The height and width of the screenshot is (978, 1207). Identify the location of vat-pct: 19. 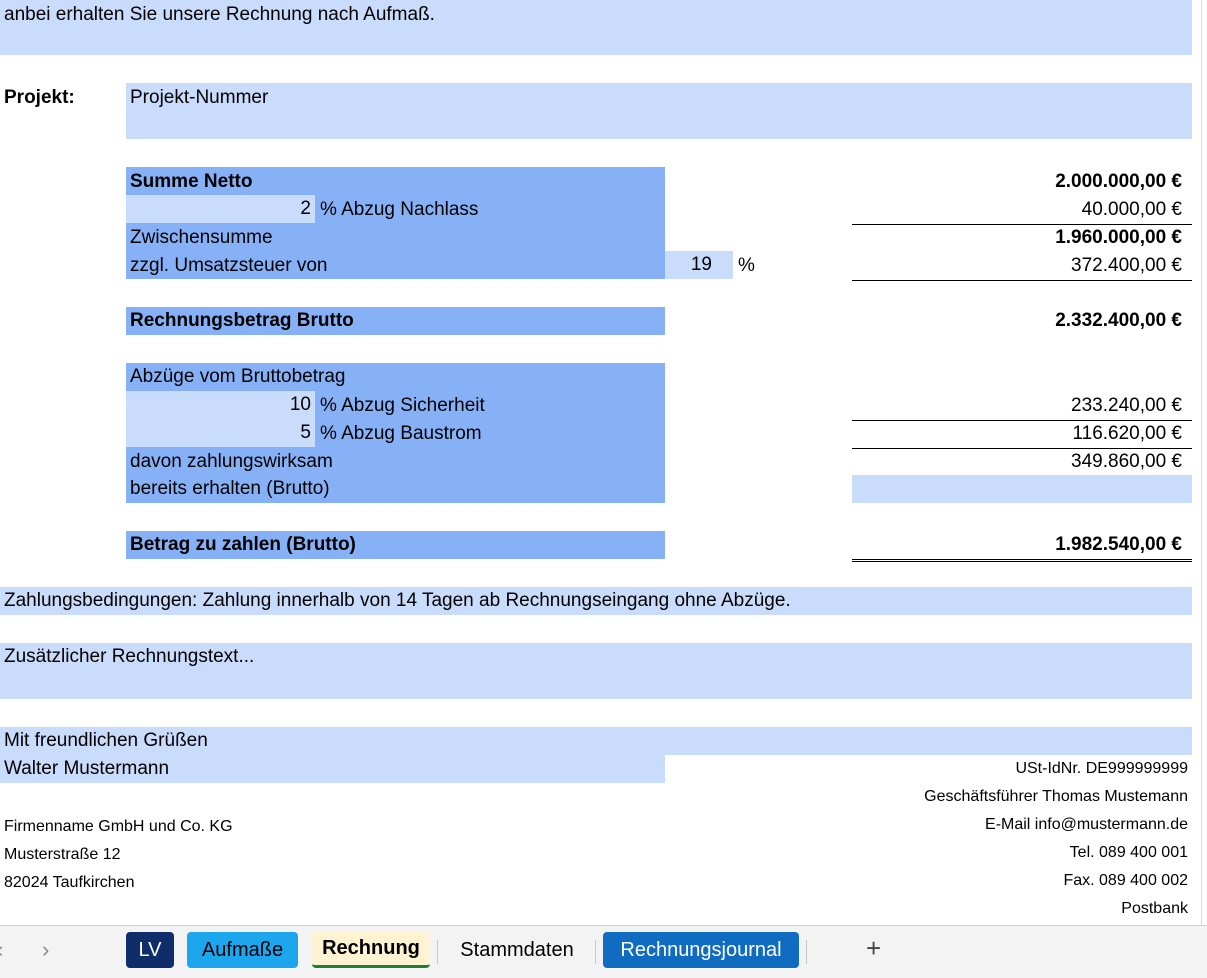
(701, 264).